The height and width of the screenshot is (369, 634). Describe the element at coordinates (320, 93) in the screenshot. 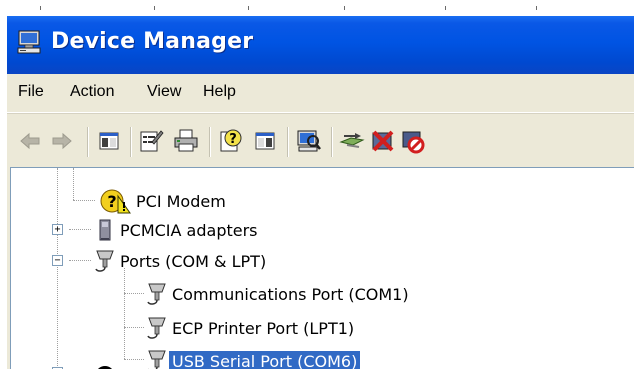

I see `menu-bar: File Action View Help` at that location.